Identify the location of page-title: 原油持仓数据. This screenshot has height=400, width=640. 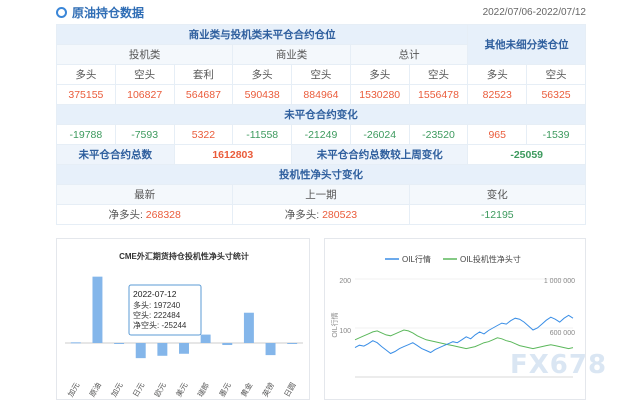
(108, 12).